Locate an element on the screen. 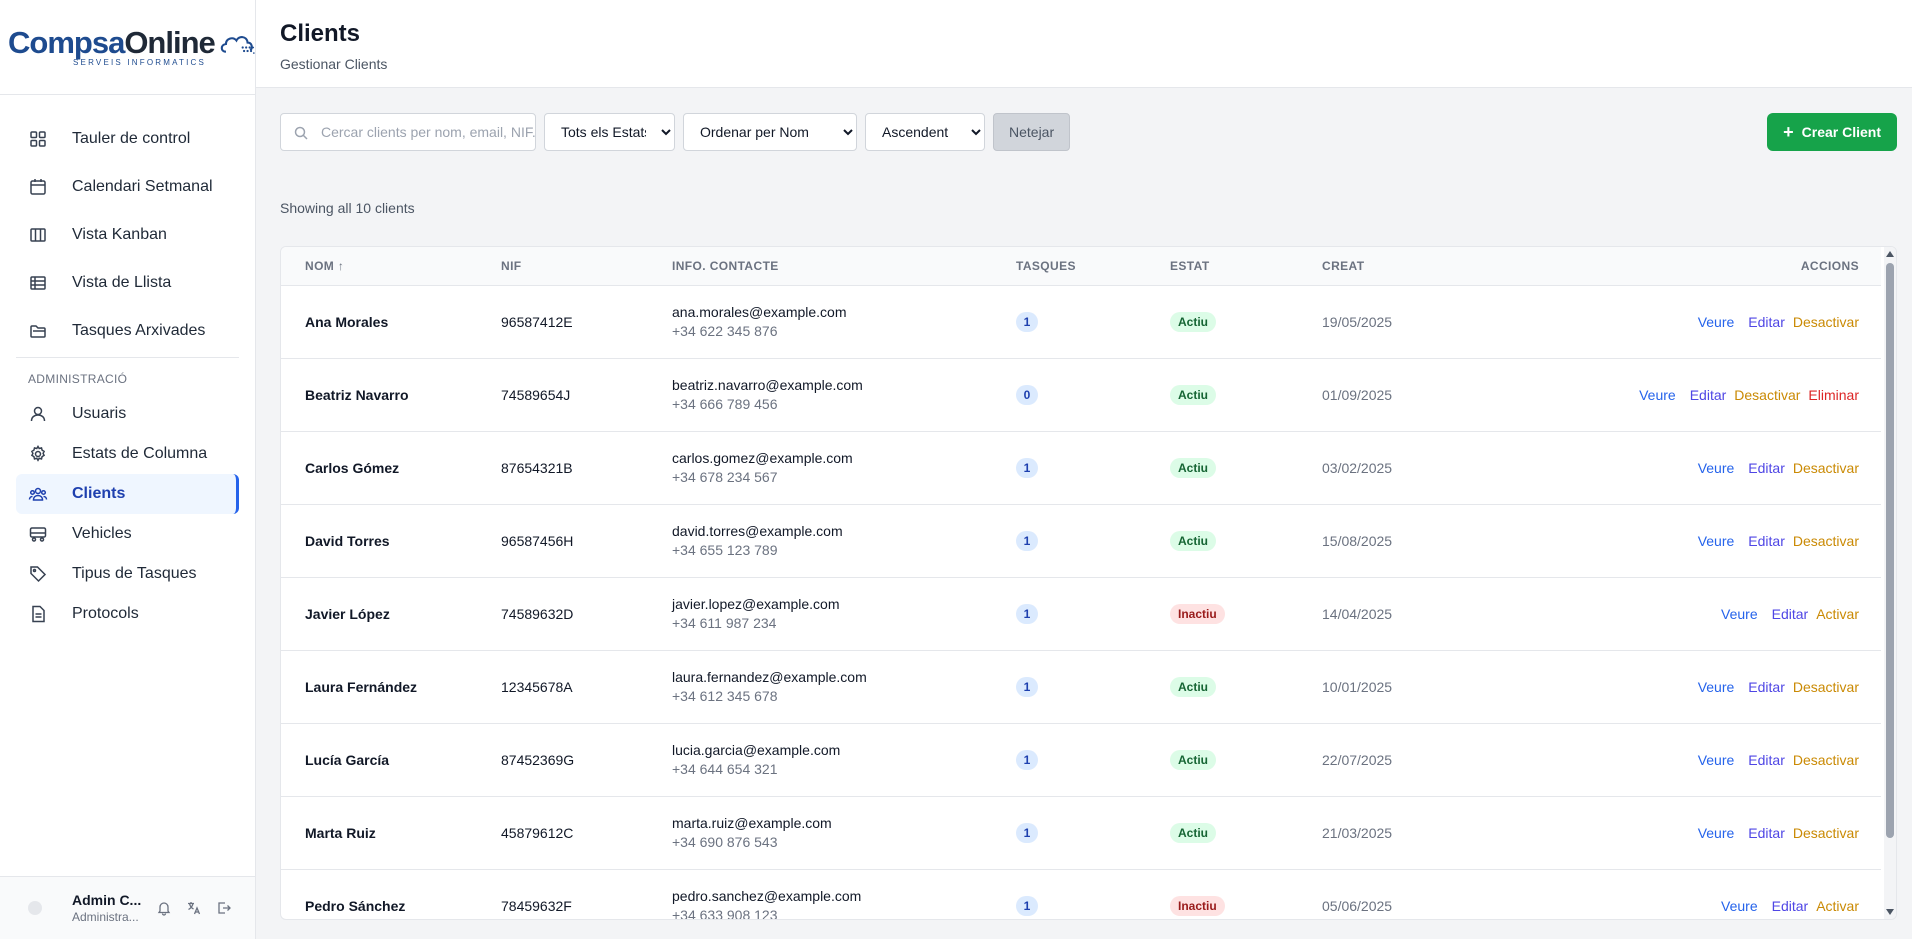 This screenshot has width=1912, height=939. client-phone: +34 690 876 543 is located at coordinates (725, 842).